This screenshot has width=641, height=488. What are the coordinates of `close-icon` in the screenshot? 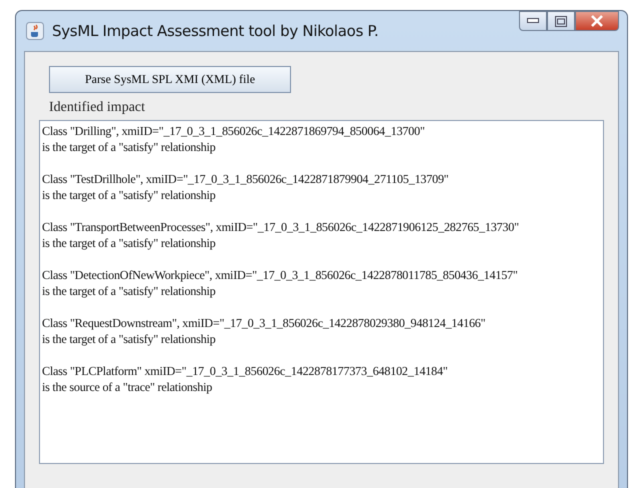 It's located at (597, 21).